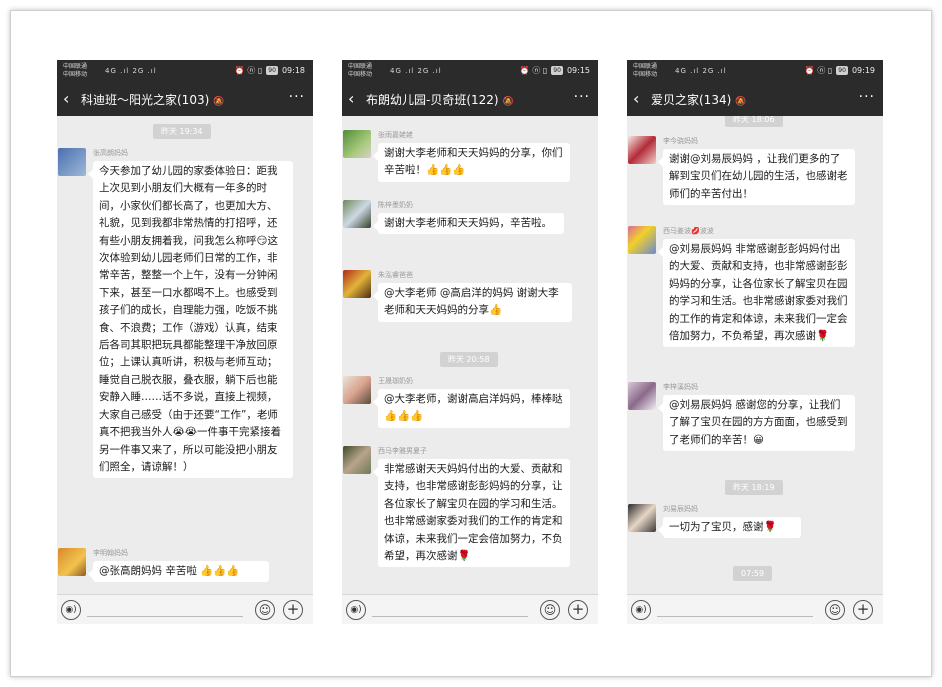 Image resolution: width=942 pixels, height=687 pixels. Describe the element at coordinates (432, 100) in the screenshot. I see `chat-title-text: 布朗幼儿园-贝奇班(122)` at that location.